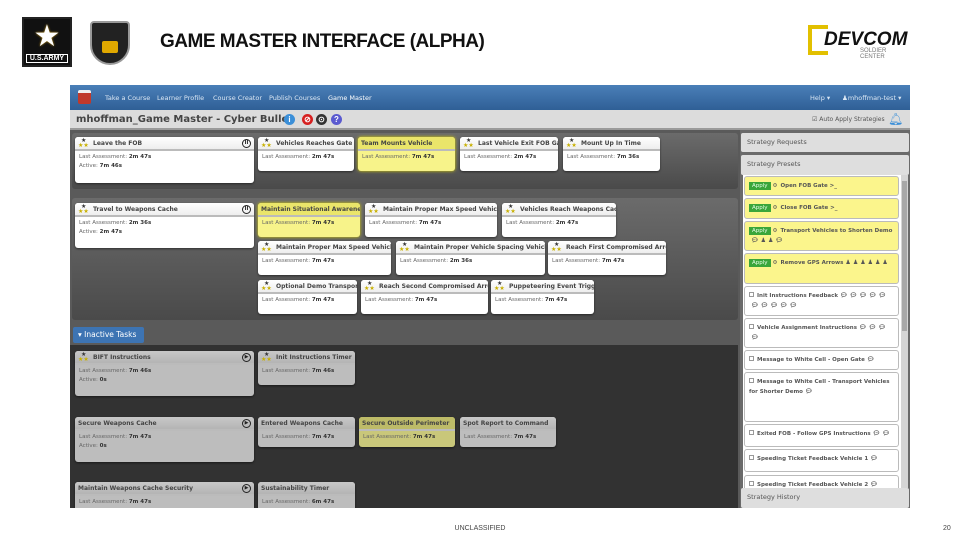 The image size is (960, 540). I want to click on preset-label: Open FOB Gate >_, so click(809, 186).